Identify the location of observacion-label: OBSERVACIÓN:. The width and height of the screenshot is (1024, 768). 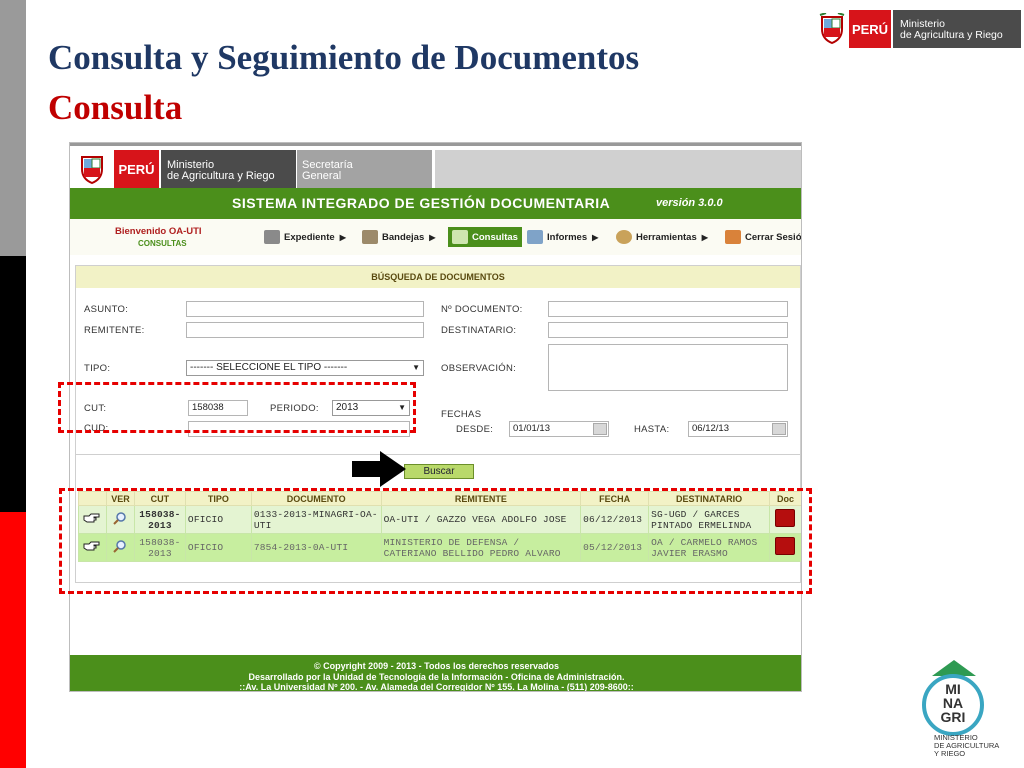
(479, 368).